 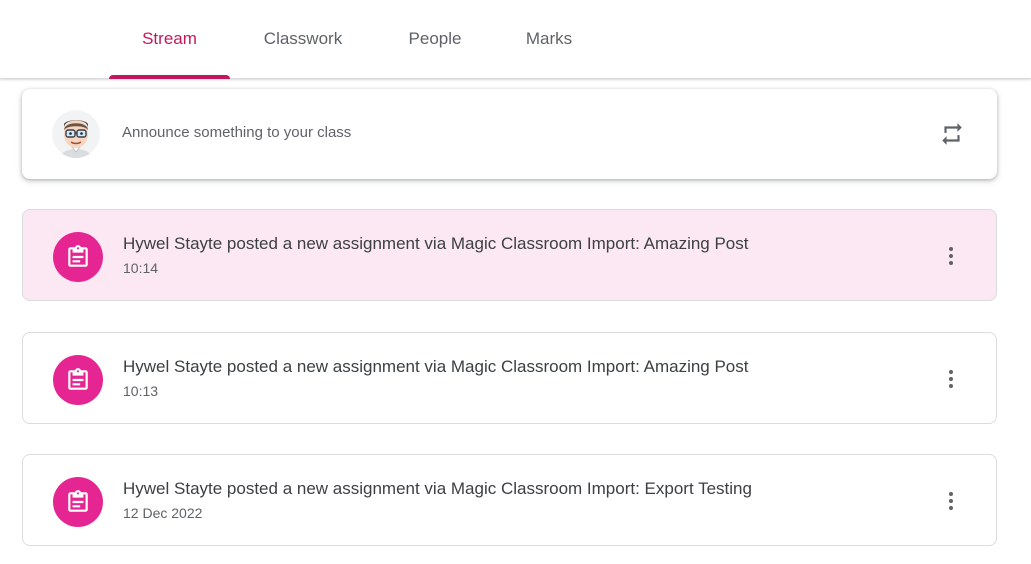 I want to click on post-timestamp: 10:13, so click(x=141, y=391).